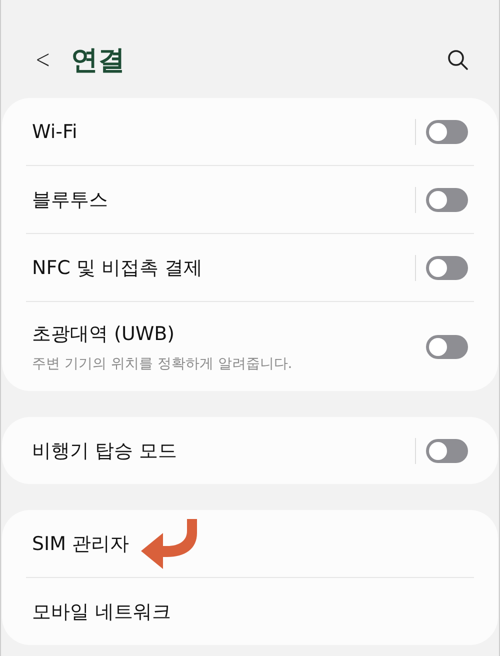  I want to click on setting-label: 모바일 네트워크, so click(102, 611).